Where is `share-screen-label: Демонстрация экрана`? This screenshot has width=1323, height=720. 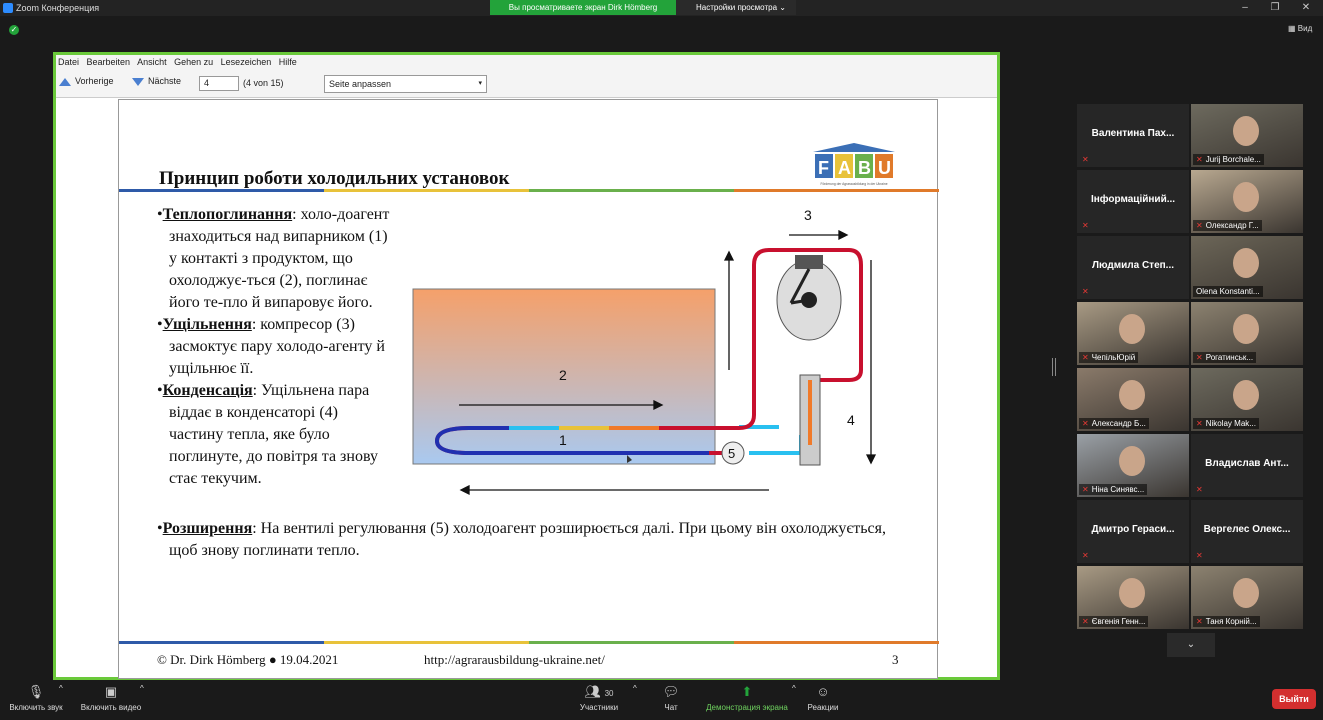 share-screen-label: Демонстрация экрана is located at coordinates (747, 707).